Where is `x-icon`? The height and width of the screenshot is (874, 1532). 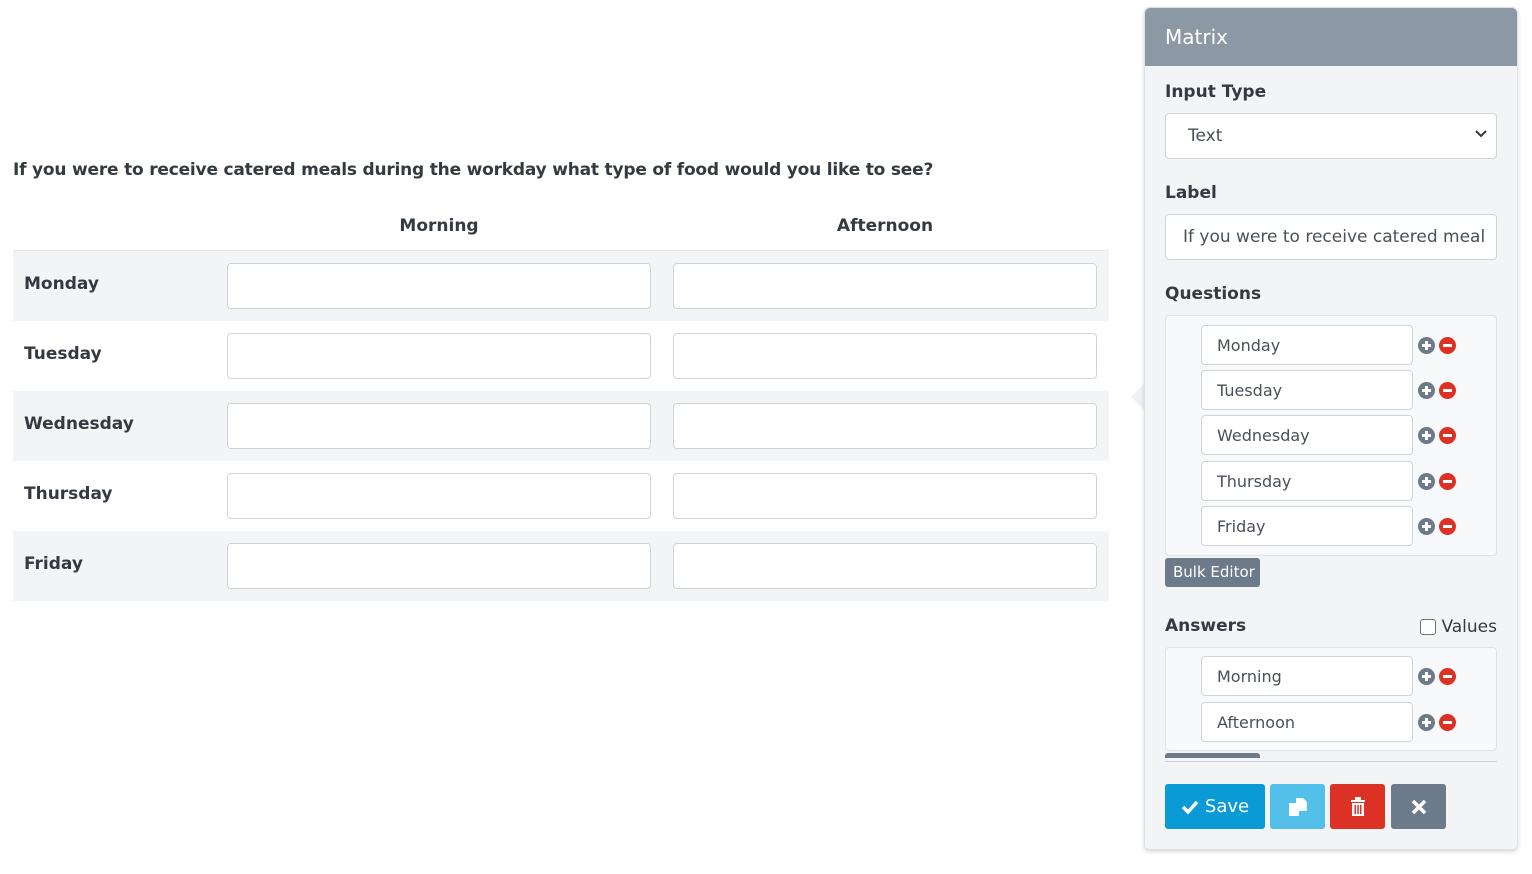 x-icon is located at coordinates (1418, 806).